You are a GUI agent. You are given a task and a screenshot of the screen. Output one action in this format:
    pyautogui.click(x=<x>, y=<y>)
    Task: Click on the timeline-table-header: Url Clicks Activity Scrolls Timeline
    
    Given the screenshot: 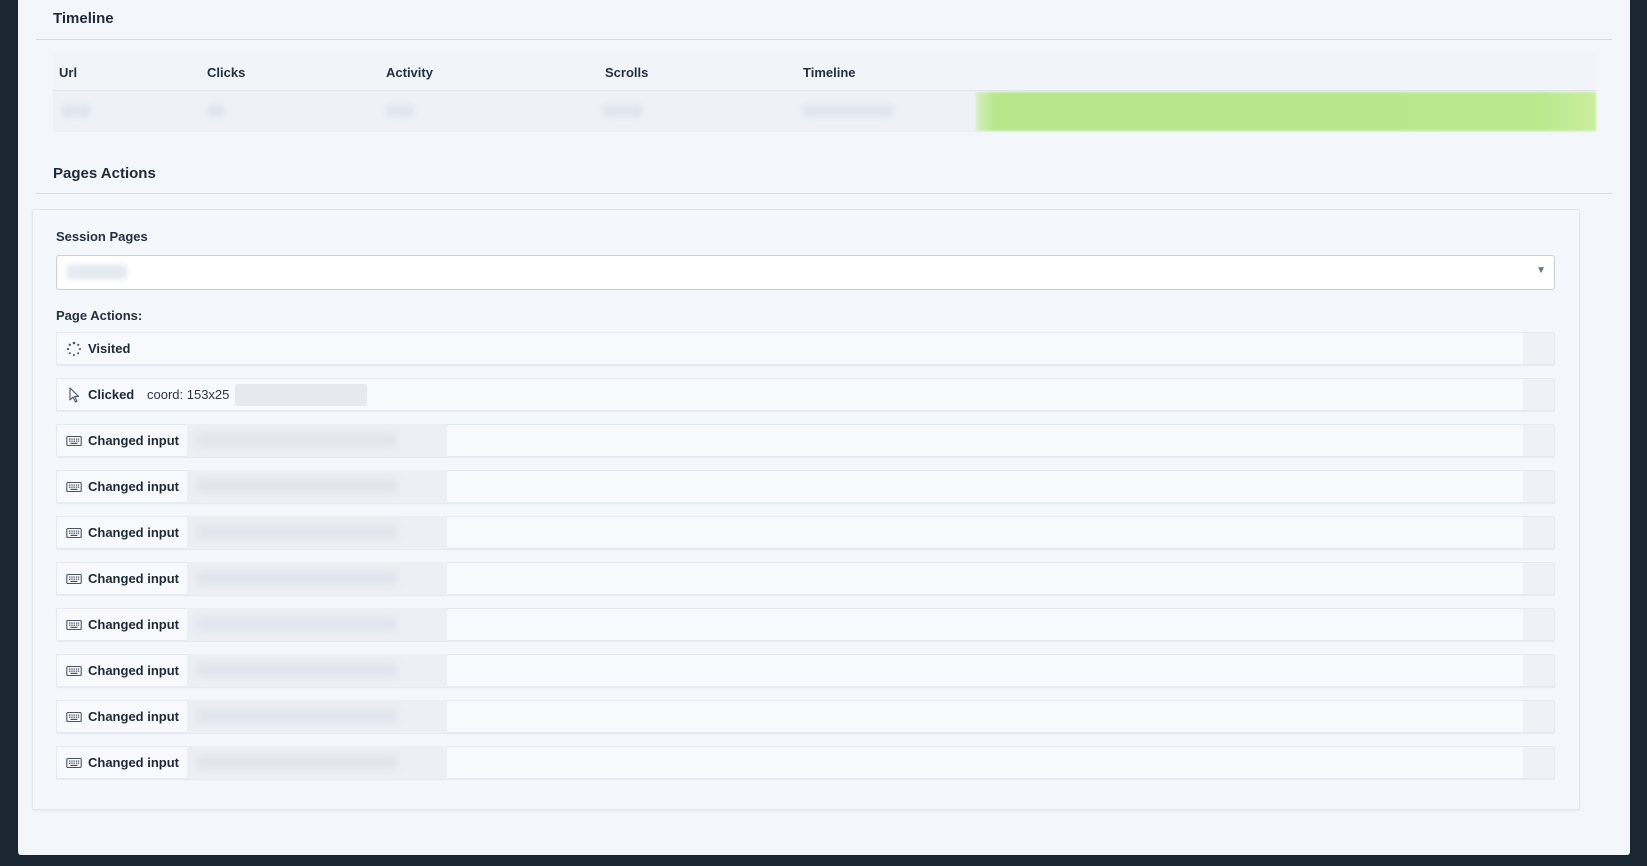 What is the action you would take?
    pyautogui.click(x=824, y=72)
    